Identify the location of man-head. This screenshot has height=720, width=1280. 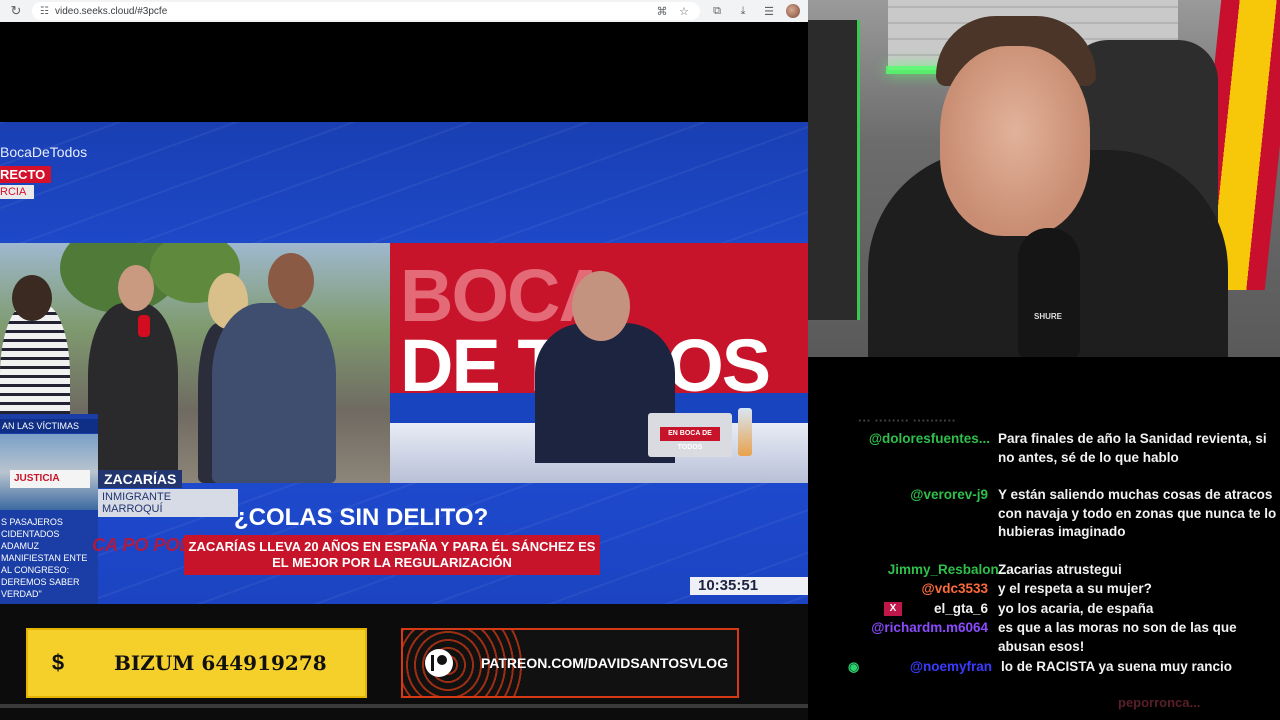
(136, 288).